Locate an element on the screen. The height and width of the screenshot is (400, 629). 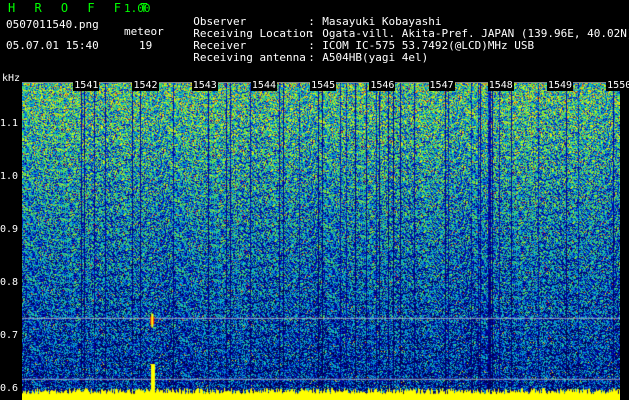
y-tick-label: 0.9 is located at coordinates (9, 230).